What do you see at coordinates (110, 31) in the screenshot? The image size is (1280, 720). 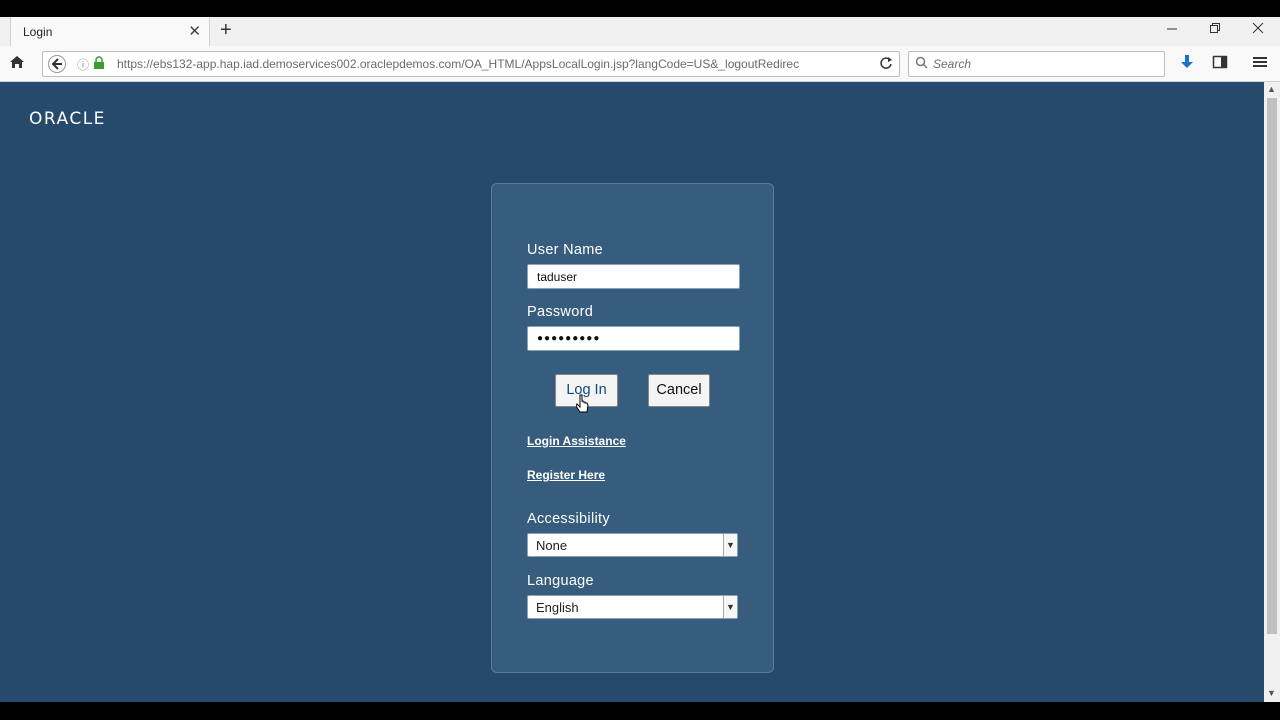 I see `browser-tab: Login ✕` at bounding box center [110, 31].